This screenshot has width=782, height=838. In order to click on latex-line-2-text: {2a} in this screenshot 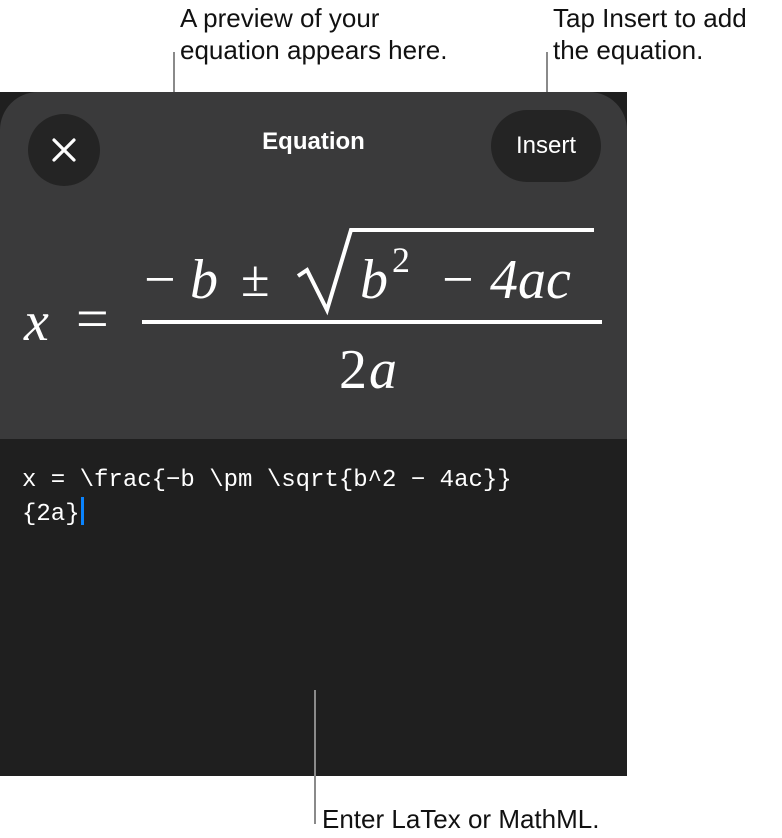, I will do `click(51, 514)`.